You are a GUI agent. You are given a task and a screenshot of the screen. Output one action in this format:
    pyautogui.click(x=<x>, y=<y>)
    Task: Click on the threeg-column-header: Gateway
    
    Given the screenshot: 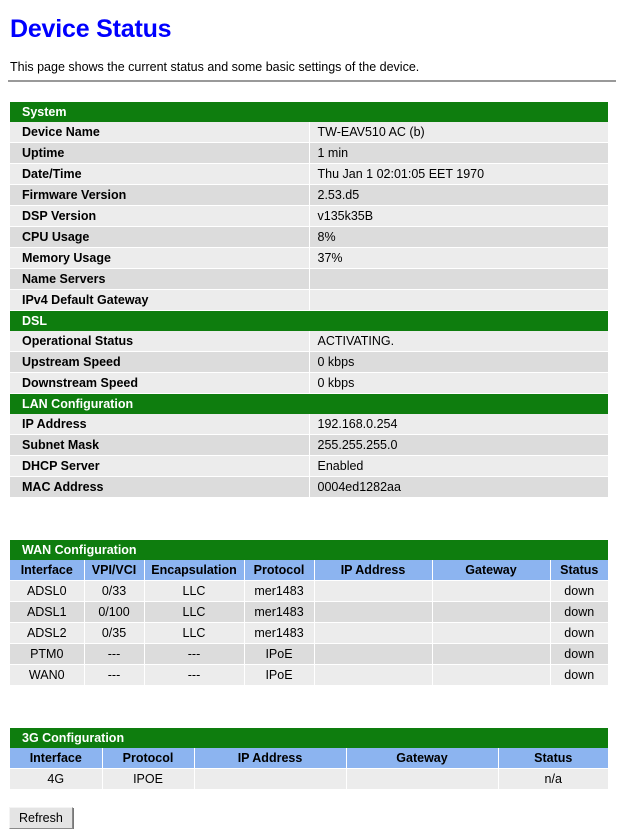 What is the action you would take?
    pyautogui.click(x=422, y=758)
    